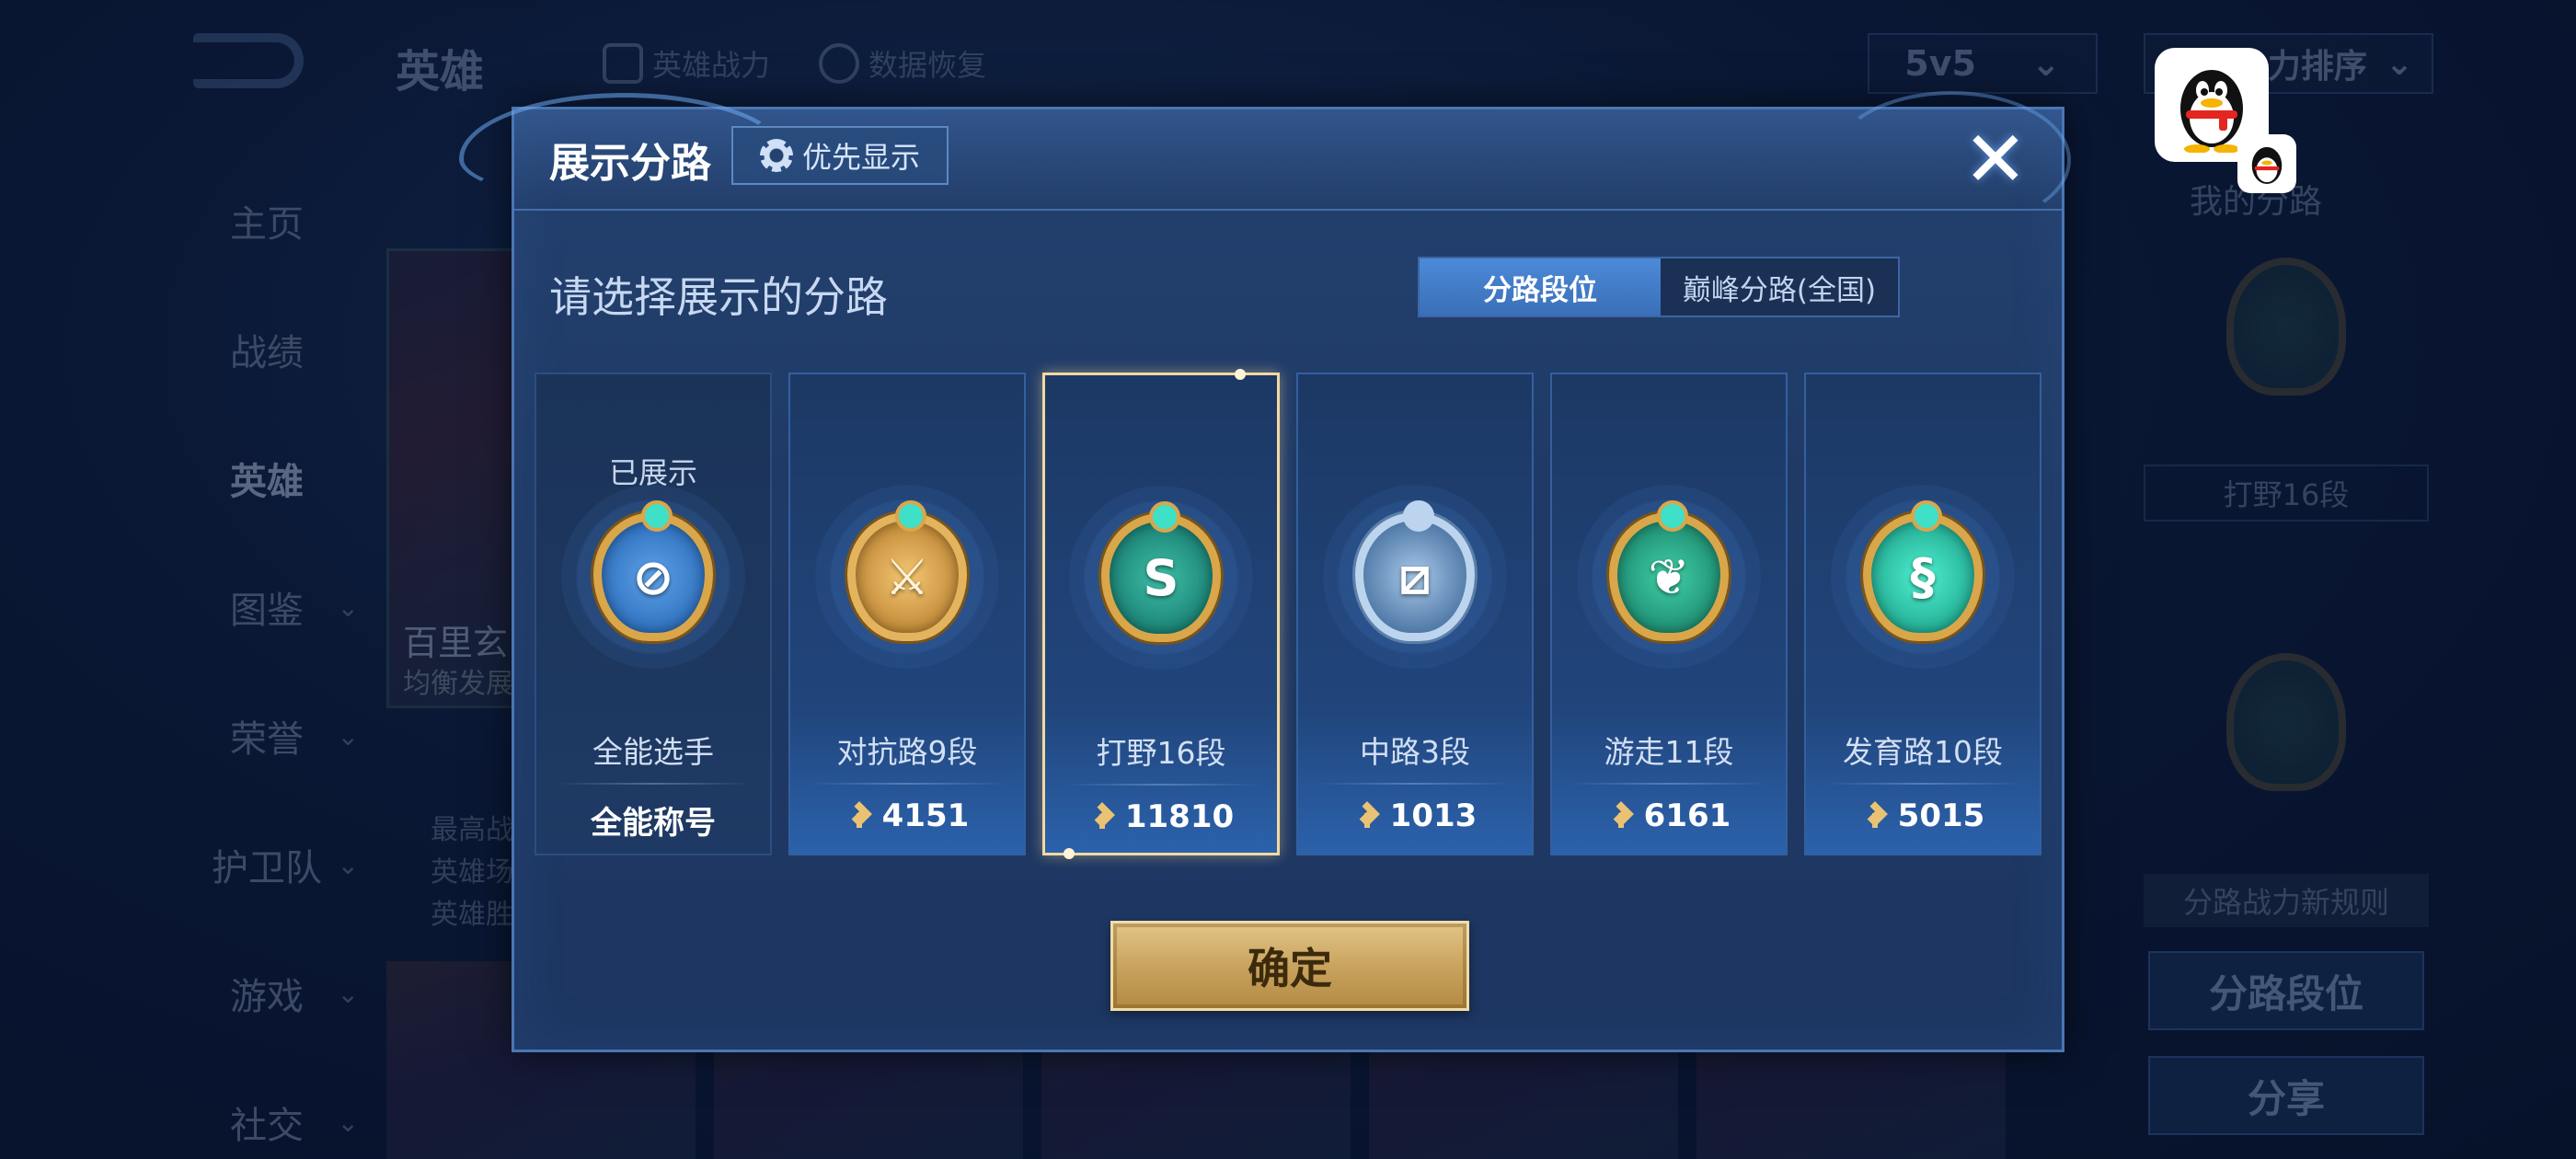  I want to click on lane-emblem-icon: ❦, so click(1669, 570).